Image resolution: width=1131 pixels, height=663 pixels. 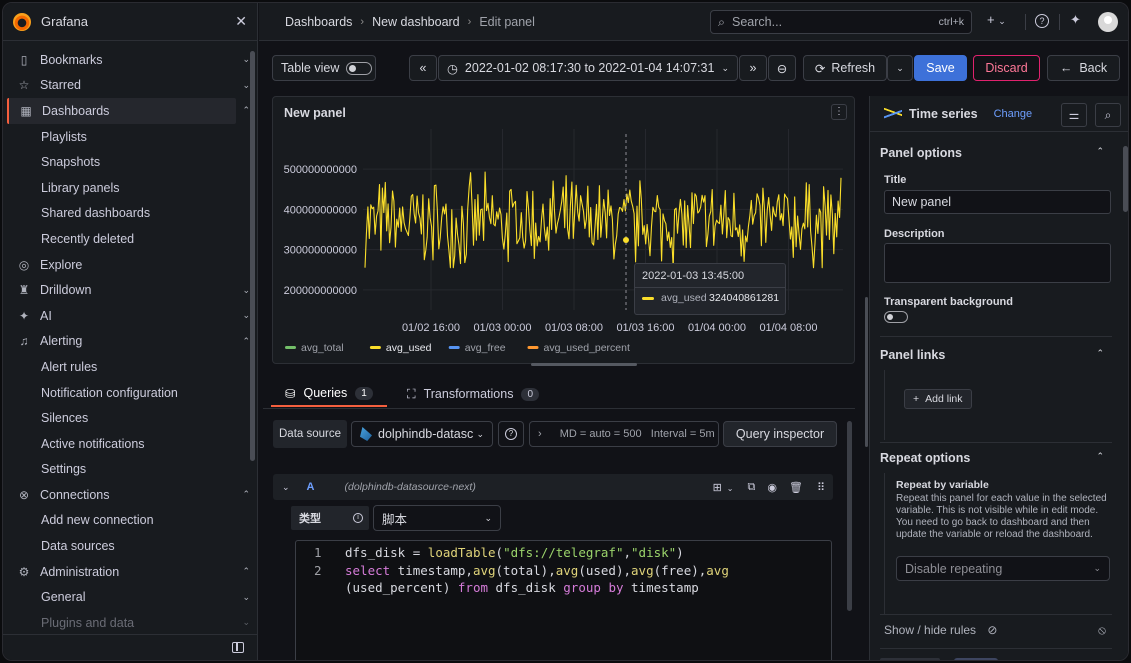 What do you see at coordinates (130, 623) in the screenshot?
I see `sidebar-item-plugins-and-data: Plugins and data ⌄` at bounding box center [130, 623].